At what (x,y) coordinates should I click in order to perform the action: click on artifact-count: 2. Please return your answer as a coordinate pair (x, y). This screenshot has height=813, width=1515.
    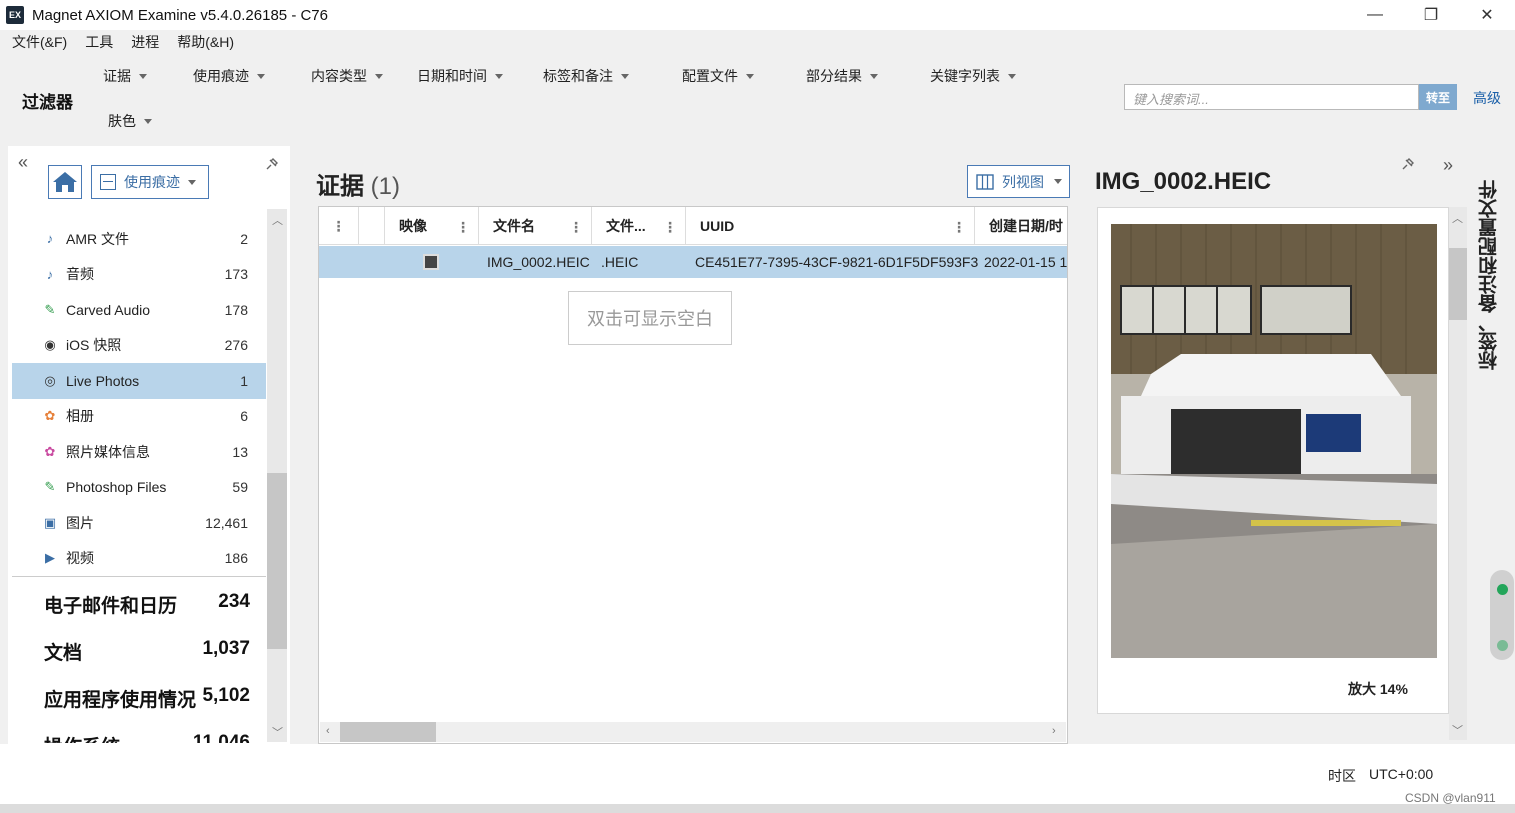
    Looking at the image, I should click on (244, 238).